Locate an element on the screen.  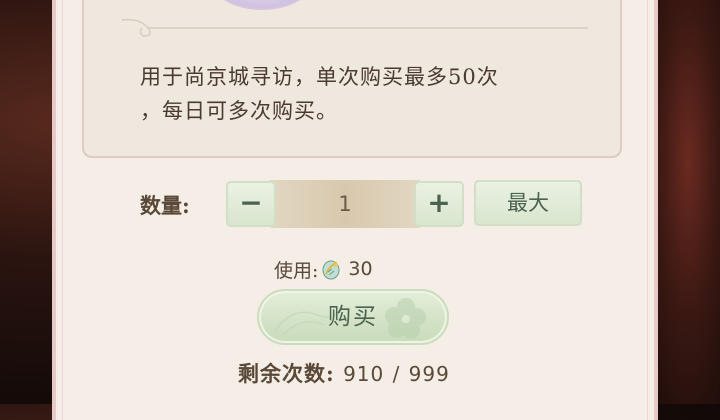
remaining-count: 剩余次数: 910 / 999 is located at coordinates (344, 373).